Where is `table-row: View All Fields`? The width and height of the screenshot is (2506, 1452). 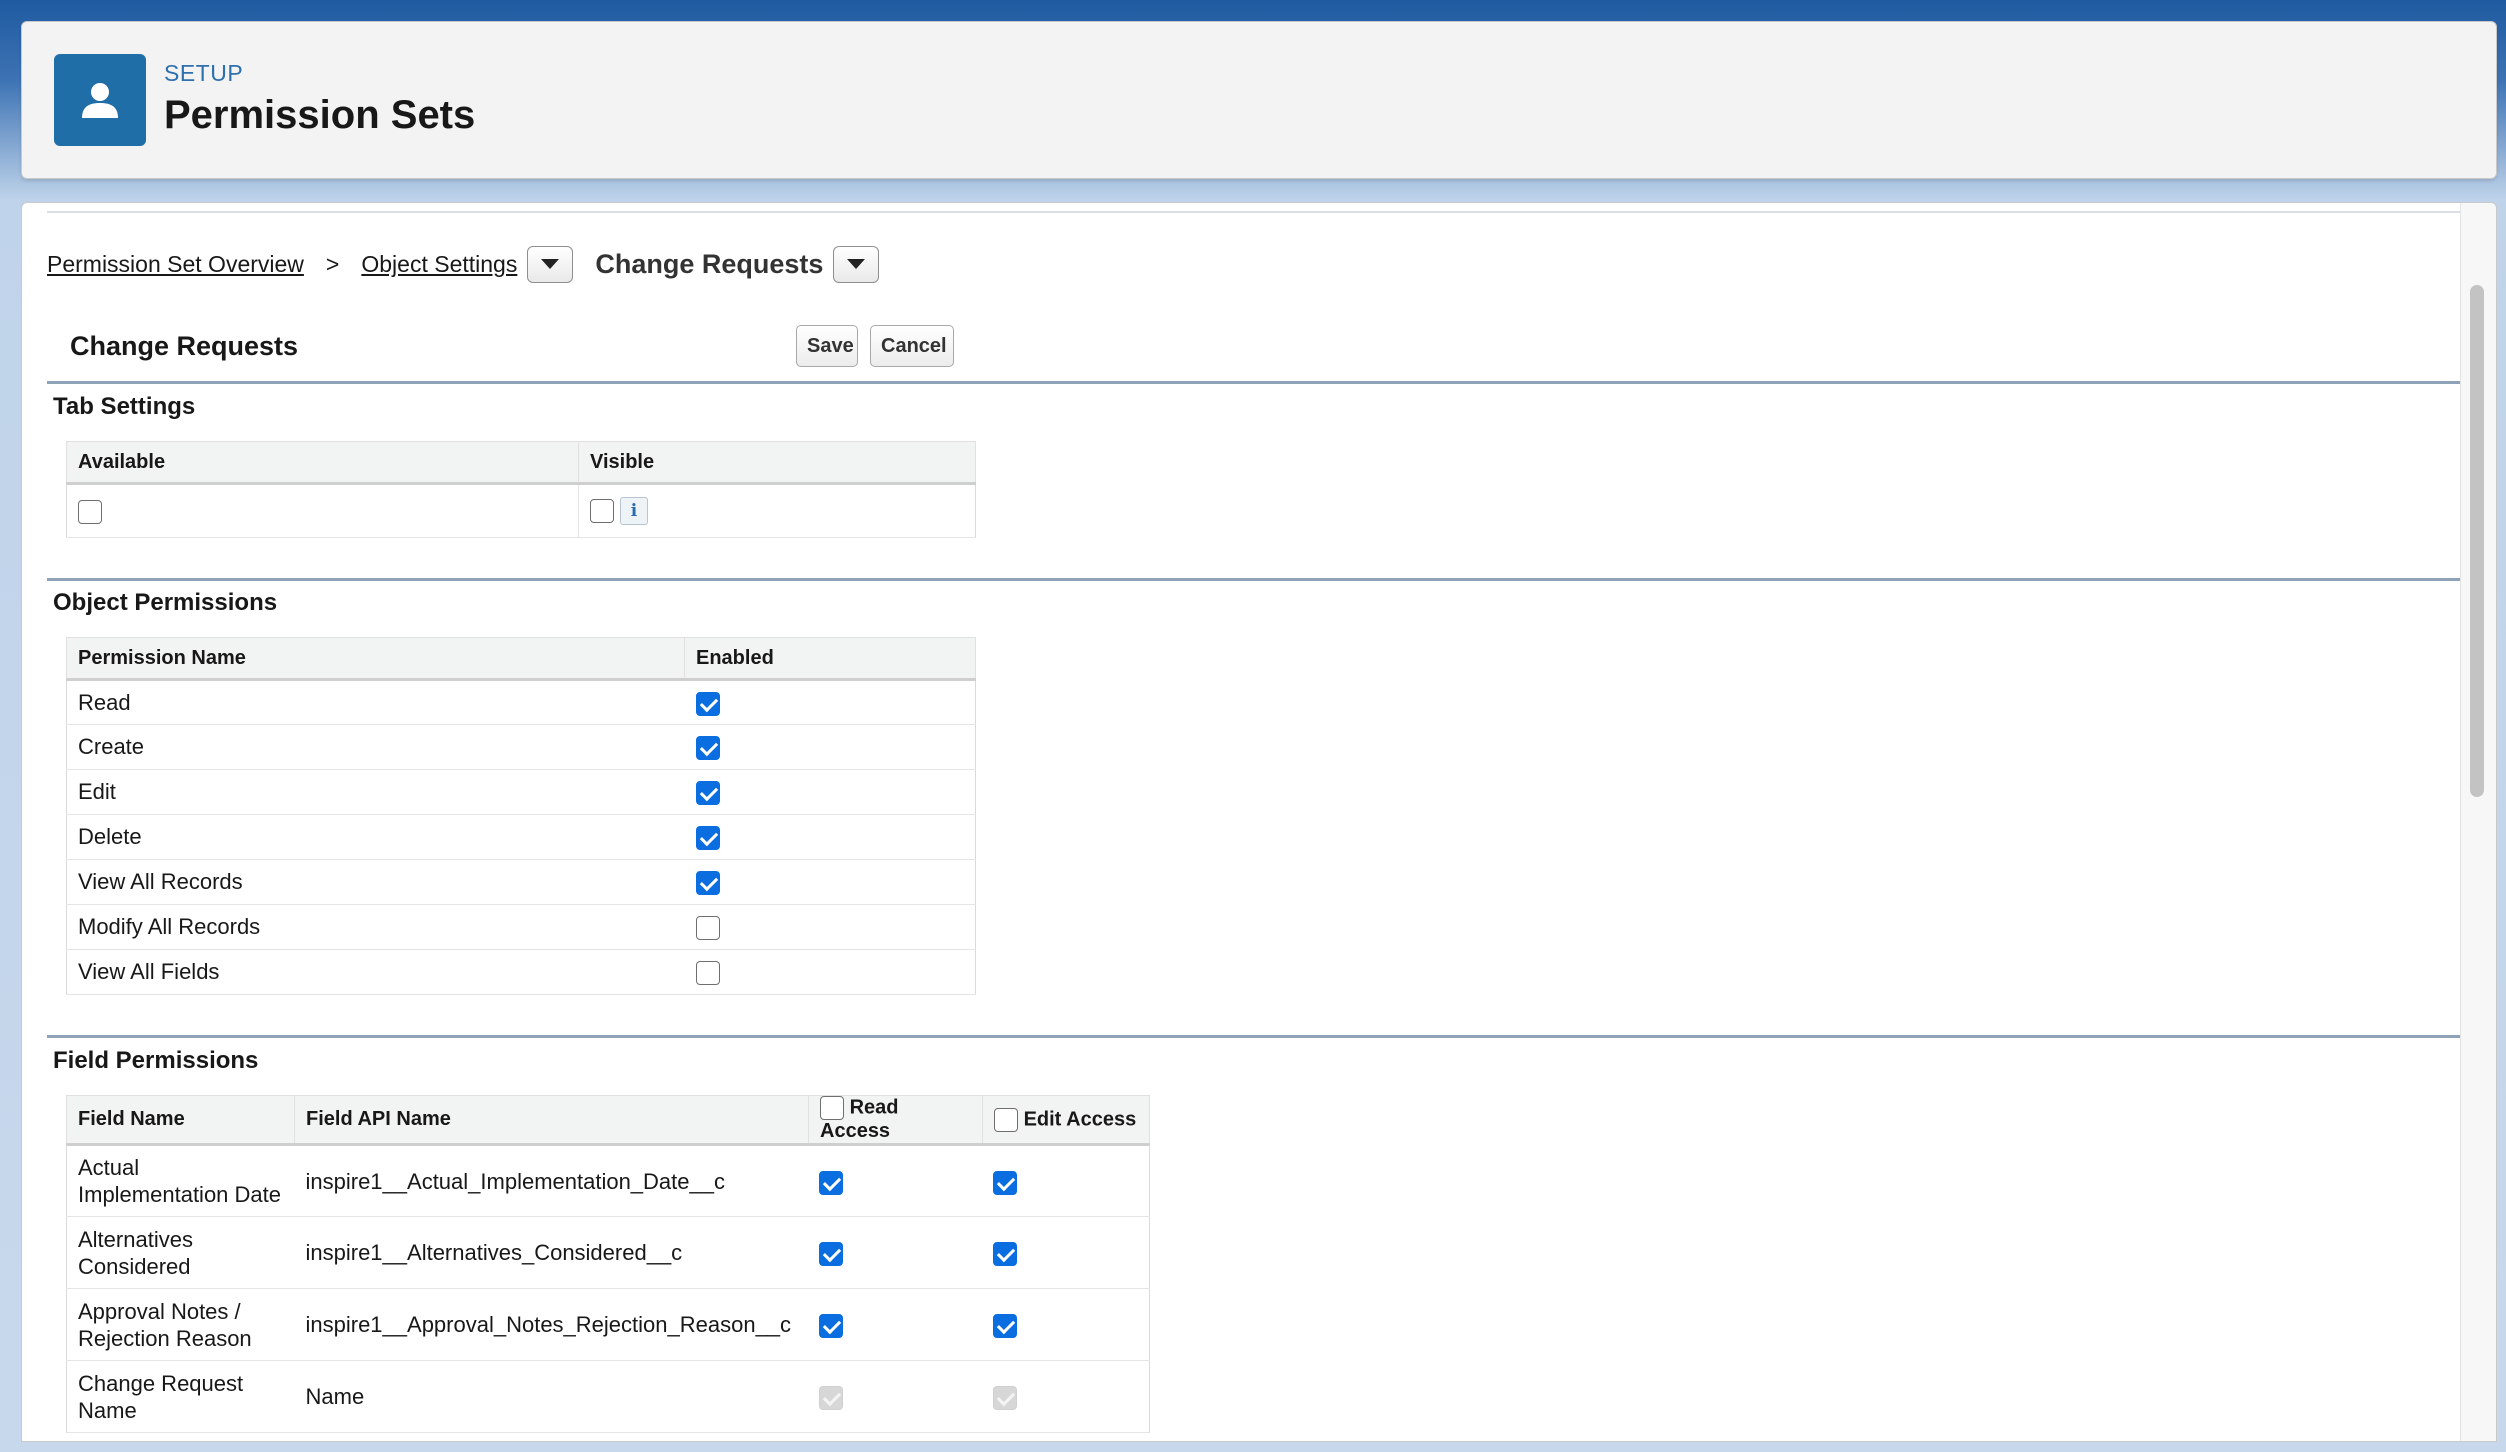
table-row: View All Fields is located at coordinates (521, 972).